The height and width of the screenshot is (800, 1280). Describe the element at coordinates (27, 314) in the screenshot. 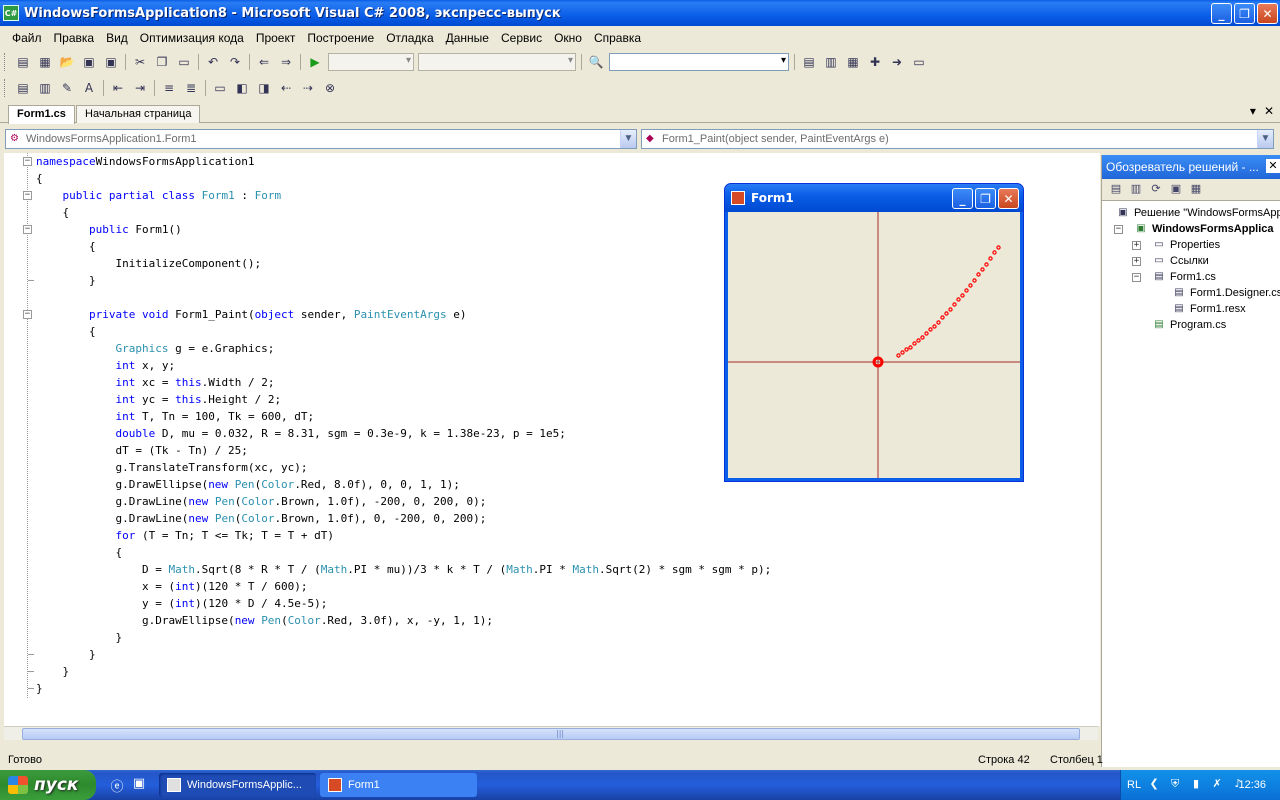

I see `collapse-method-icon: −` at that location.